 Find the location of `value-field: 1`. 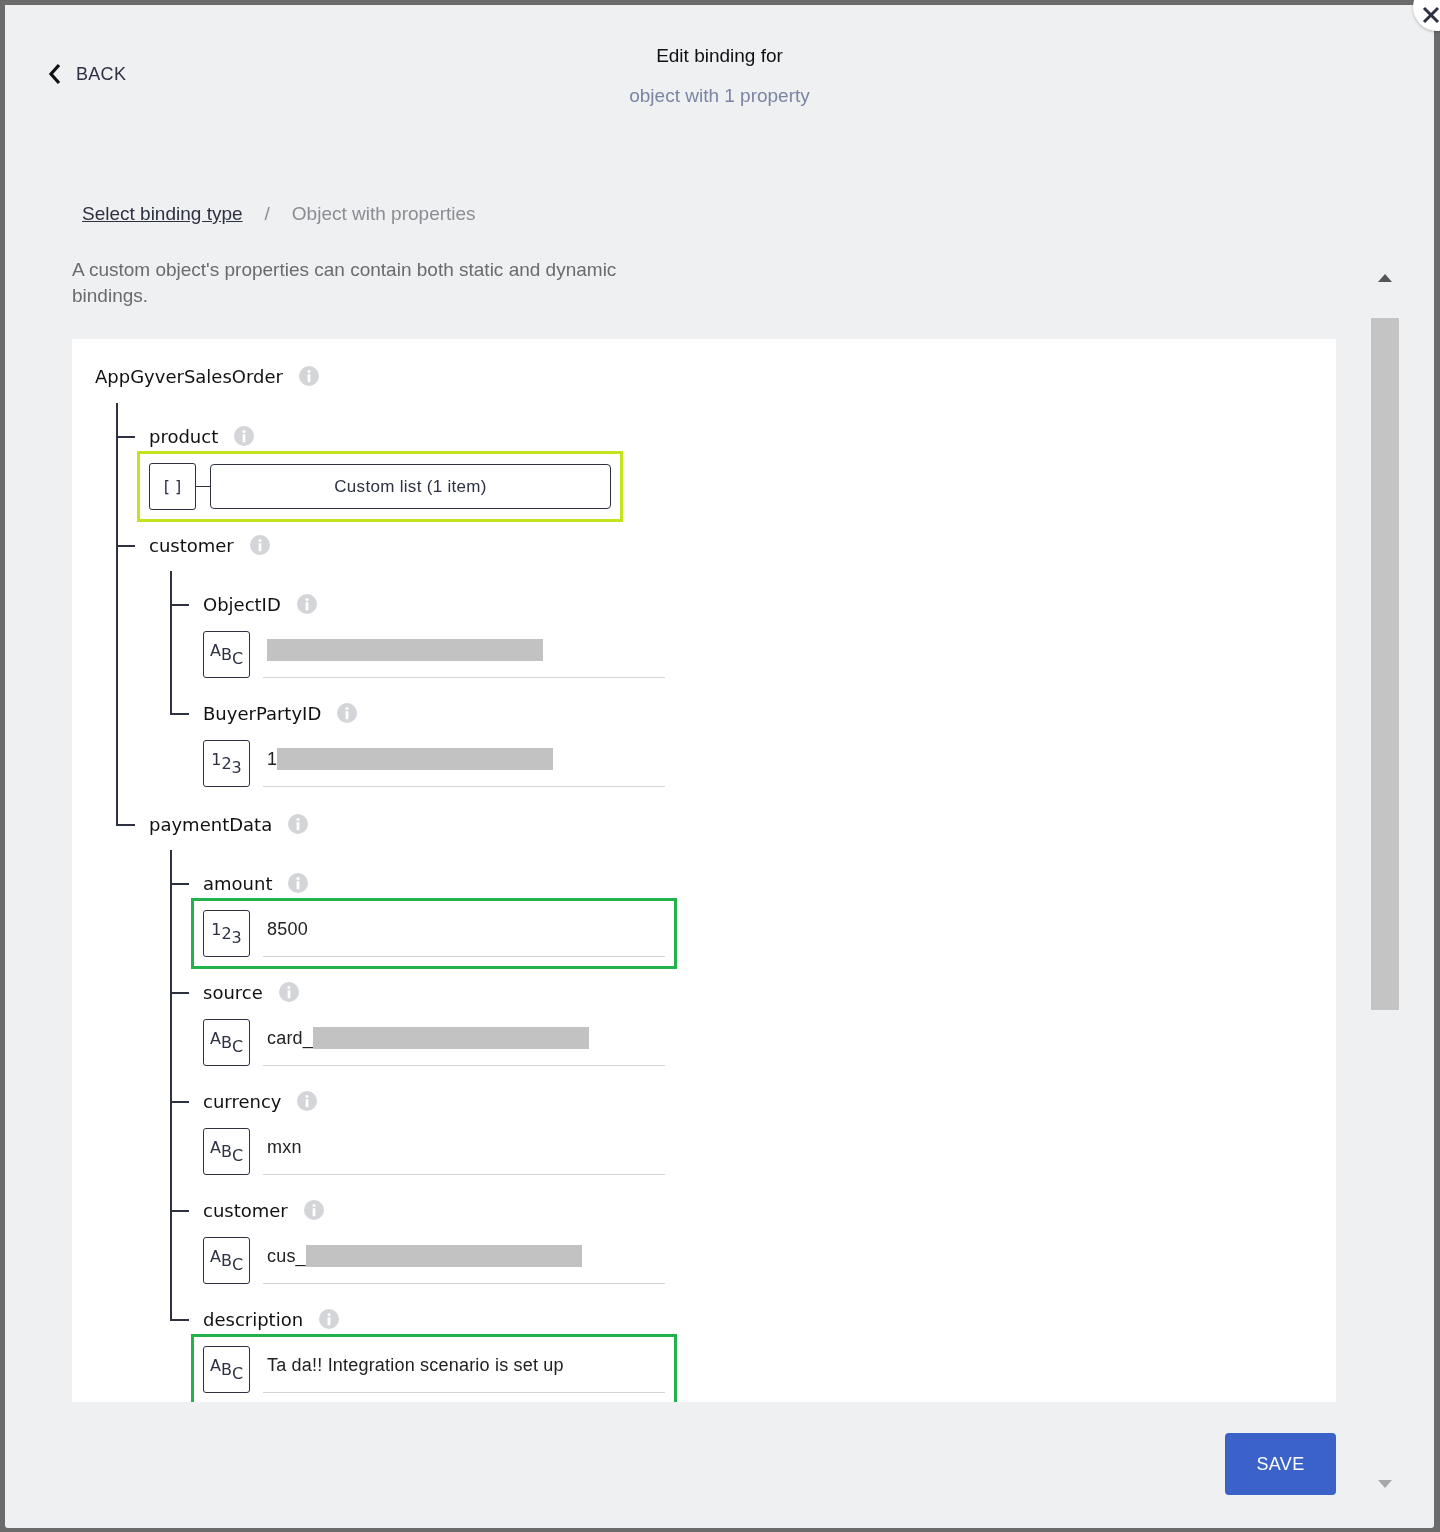

value-field: 1 is located at coordinates (464, 763).